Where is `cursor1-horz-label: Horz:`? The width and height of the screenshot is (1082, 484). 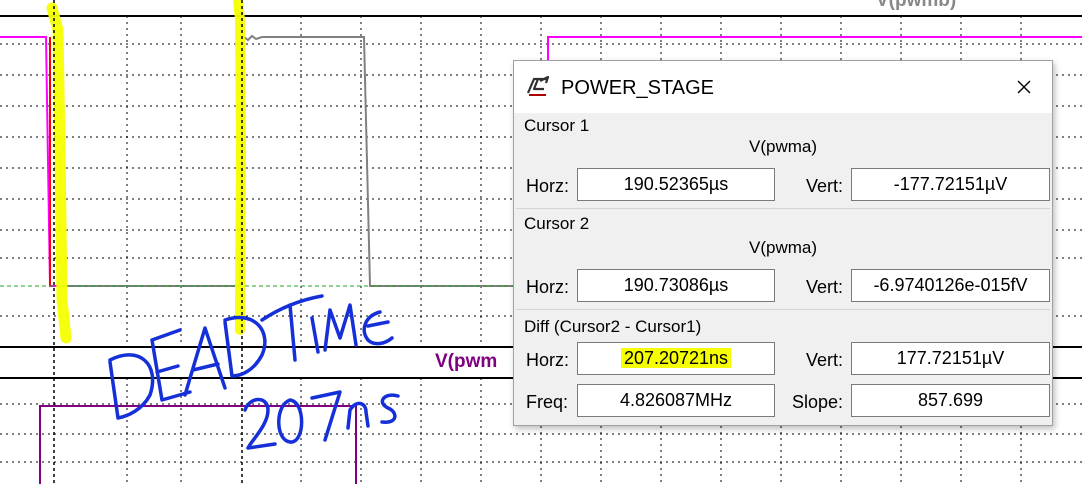
cursor1-horz-label: Horz: is located at coordinates (548, 186).